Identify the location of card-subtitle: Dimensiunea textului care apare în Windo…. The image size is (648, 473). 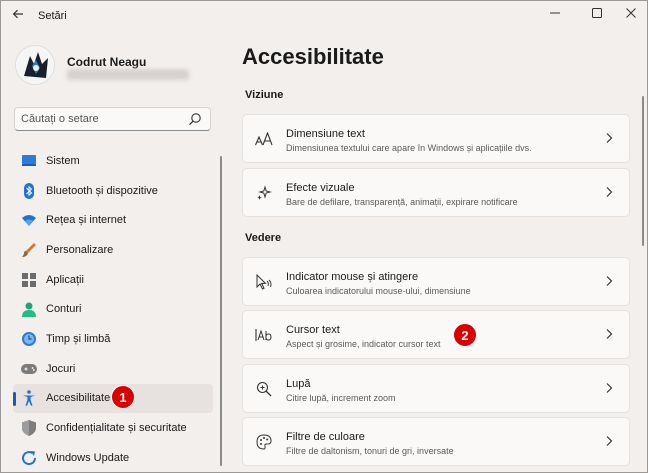
(409, 148).